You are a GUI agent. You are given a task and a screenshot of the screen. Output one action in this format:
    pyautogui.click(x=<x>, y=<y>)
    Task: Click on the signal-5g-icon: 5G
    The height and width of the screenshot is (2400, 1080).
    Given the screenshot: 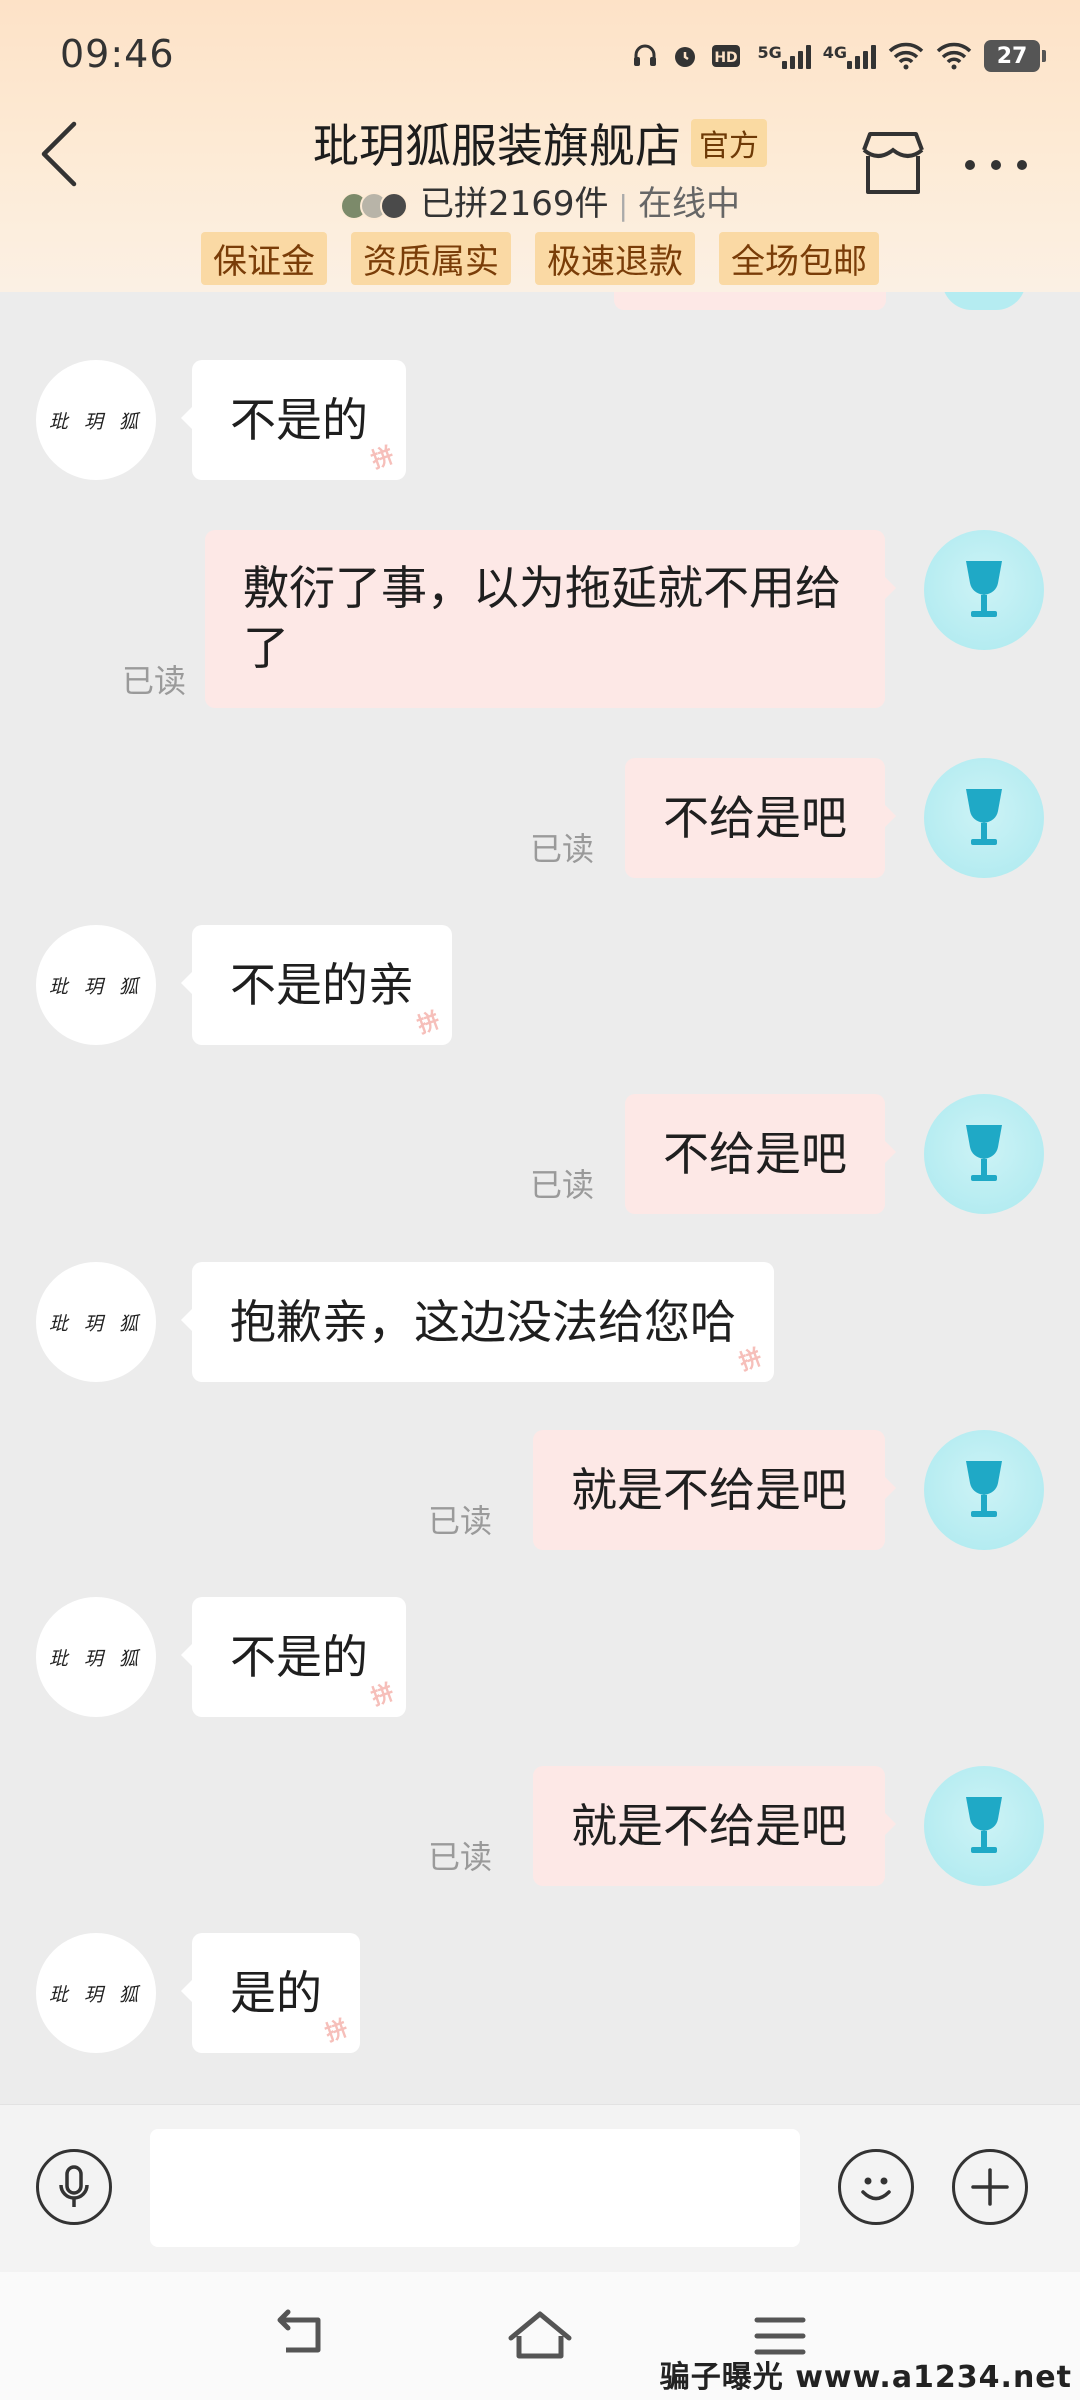 What is the action you would take?
    pyautogui.click(x=784, y=56)
    